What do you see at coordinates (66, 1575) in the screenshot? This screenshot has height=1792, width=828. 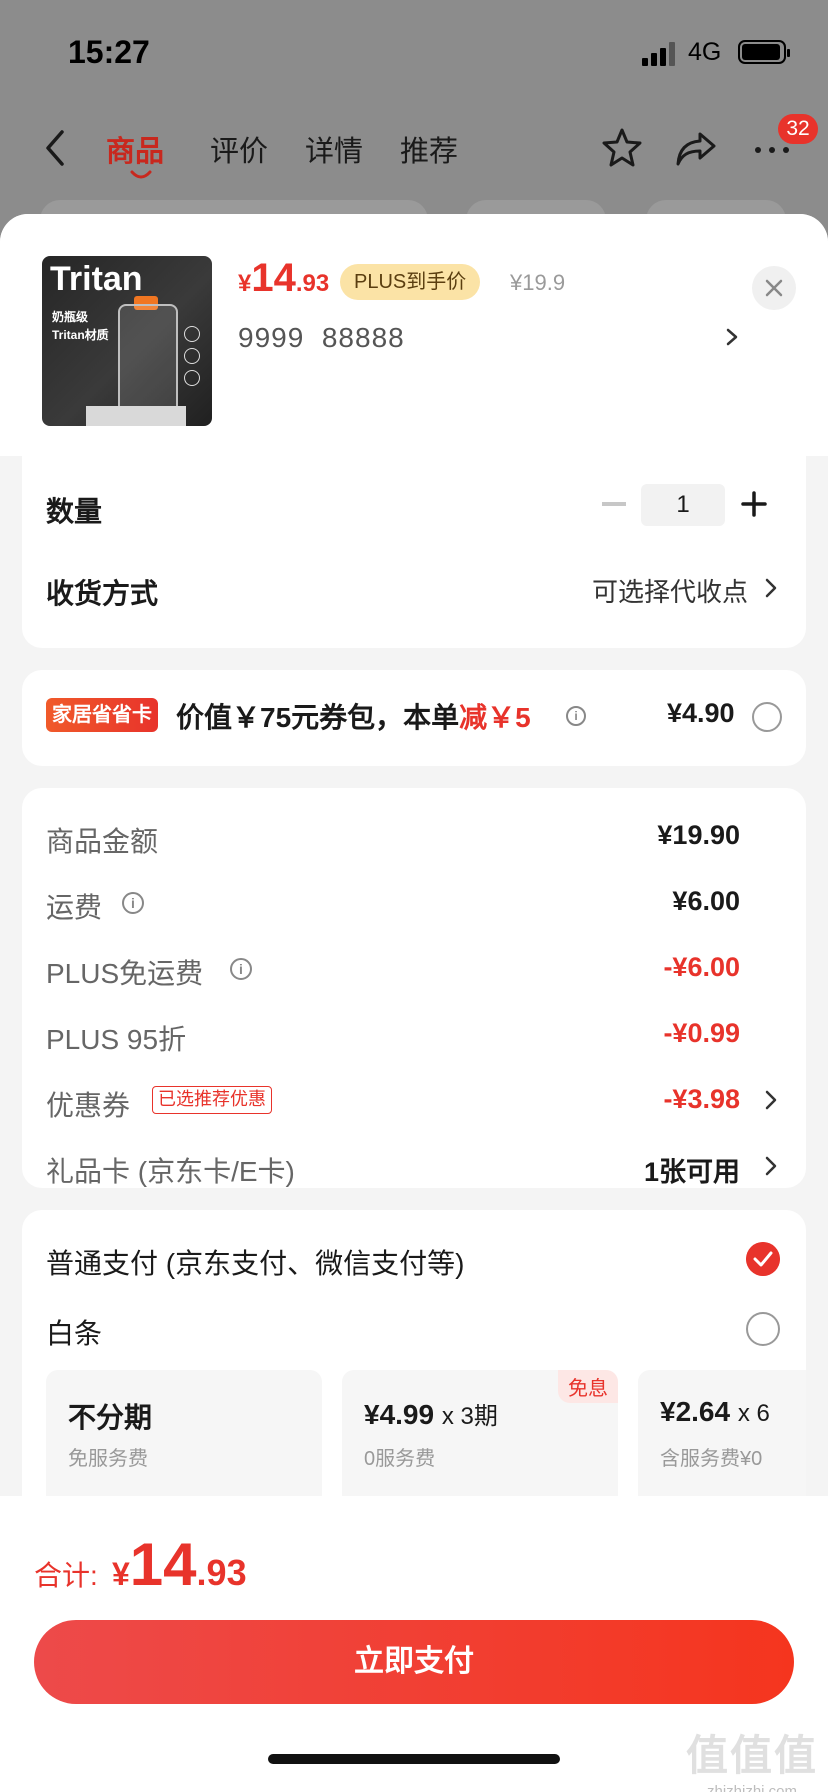 I see `total-label: 合计:` at bounding box center [66, 1575].